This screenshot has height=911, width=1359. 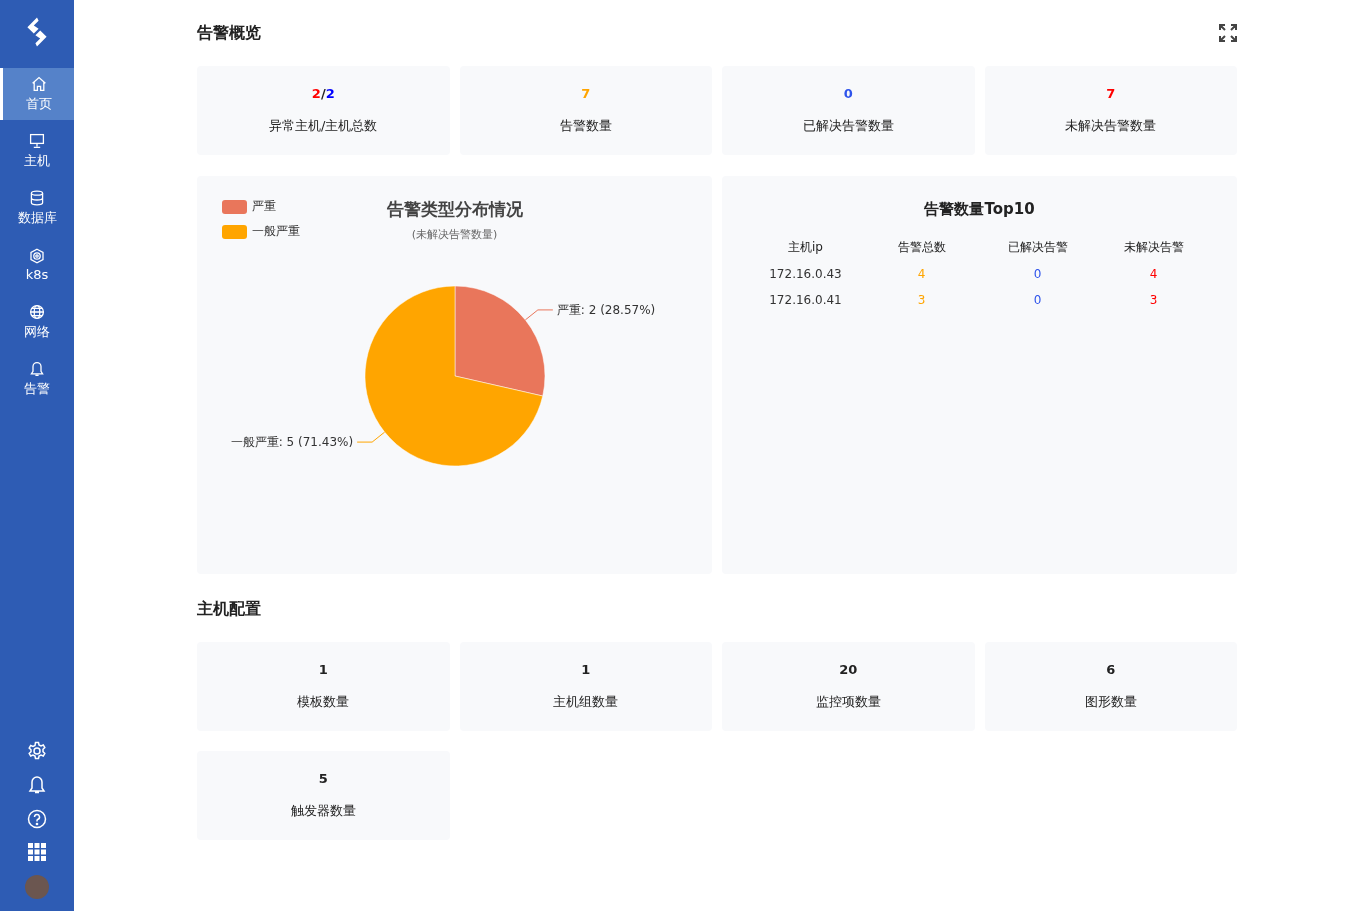 What do you see at coordinates (323, 702) in the screenshot?
I see `stat-label: 模板数量` at bounding box center [323, 702].